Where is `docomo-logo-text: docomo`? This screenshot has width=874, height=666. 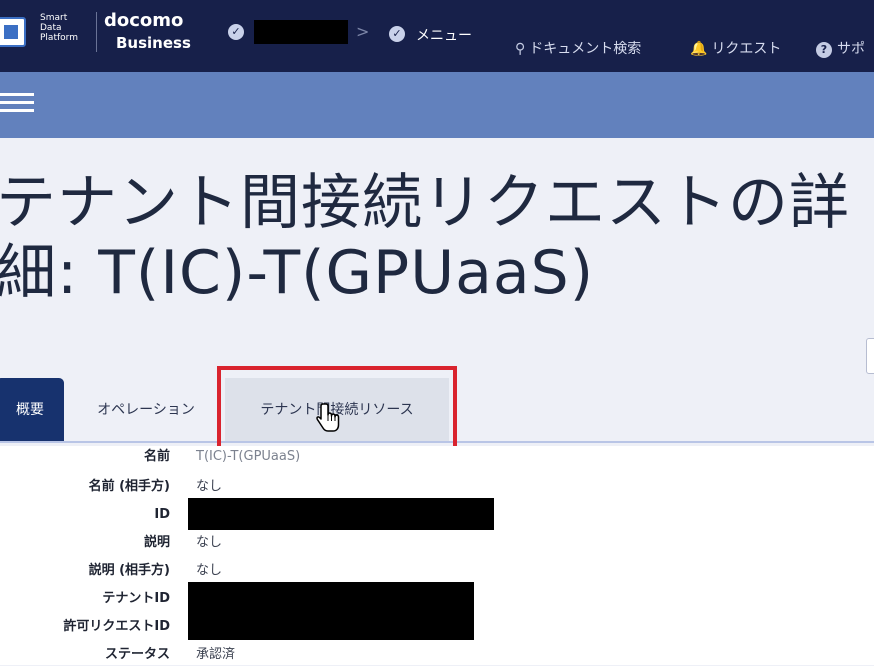 docomo-logo-text: docomo is located at coordinates (144, 20).